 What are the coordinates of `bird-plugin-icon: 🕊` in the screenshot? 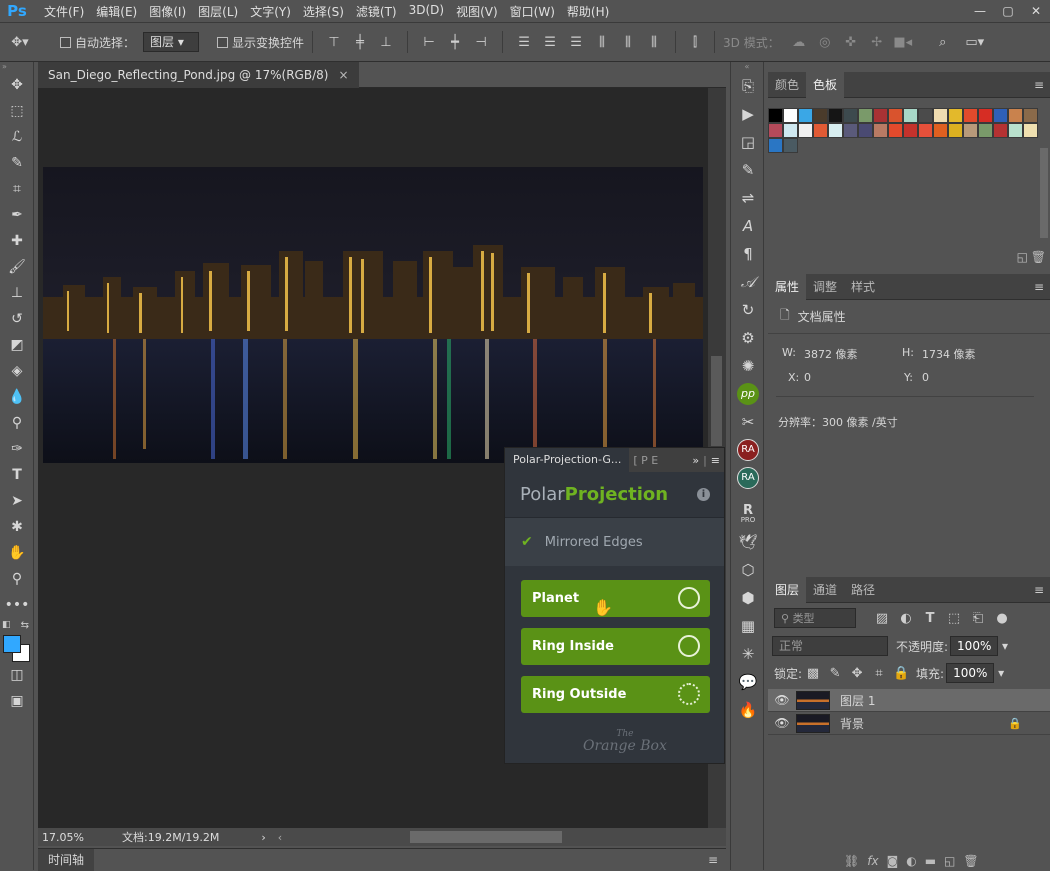 It's located at (748, 542).